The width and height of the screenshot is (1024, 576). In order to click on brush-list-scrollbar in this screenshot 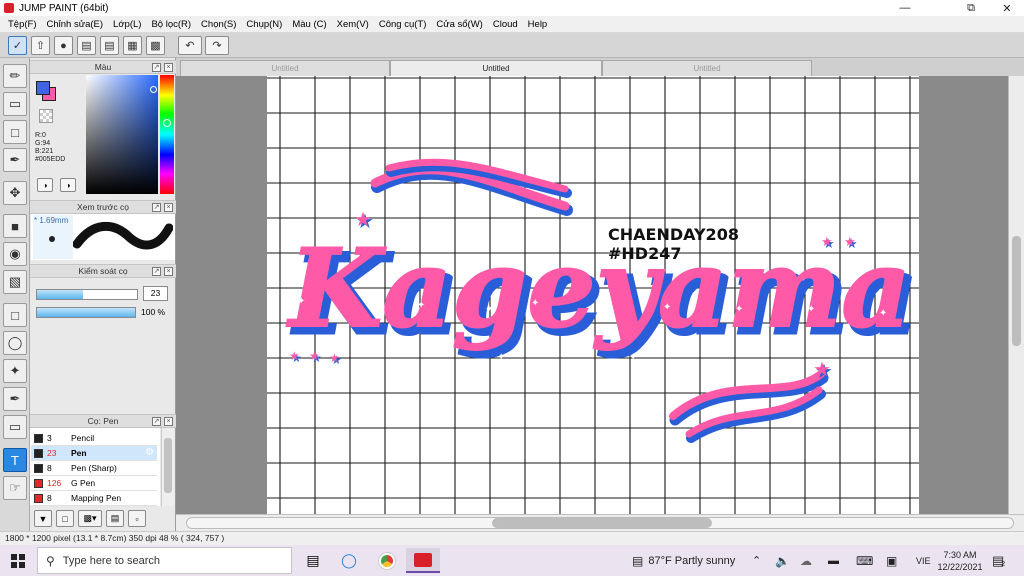, I will do `click(167, 467)`.